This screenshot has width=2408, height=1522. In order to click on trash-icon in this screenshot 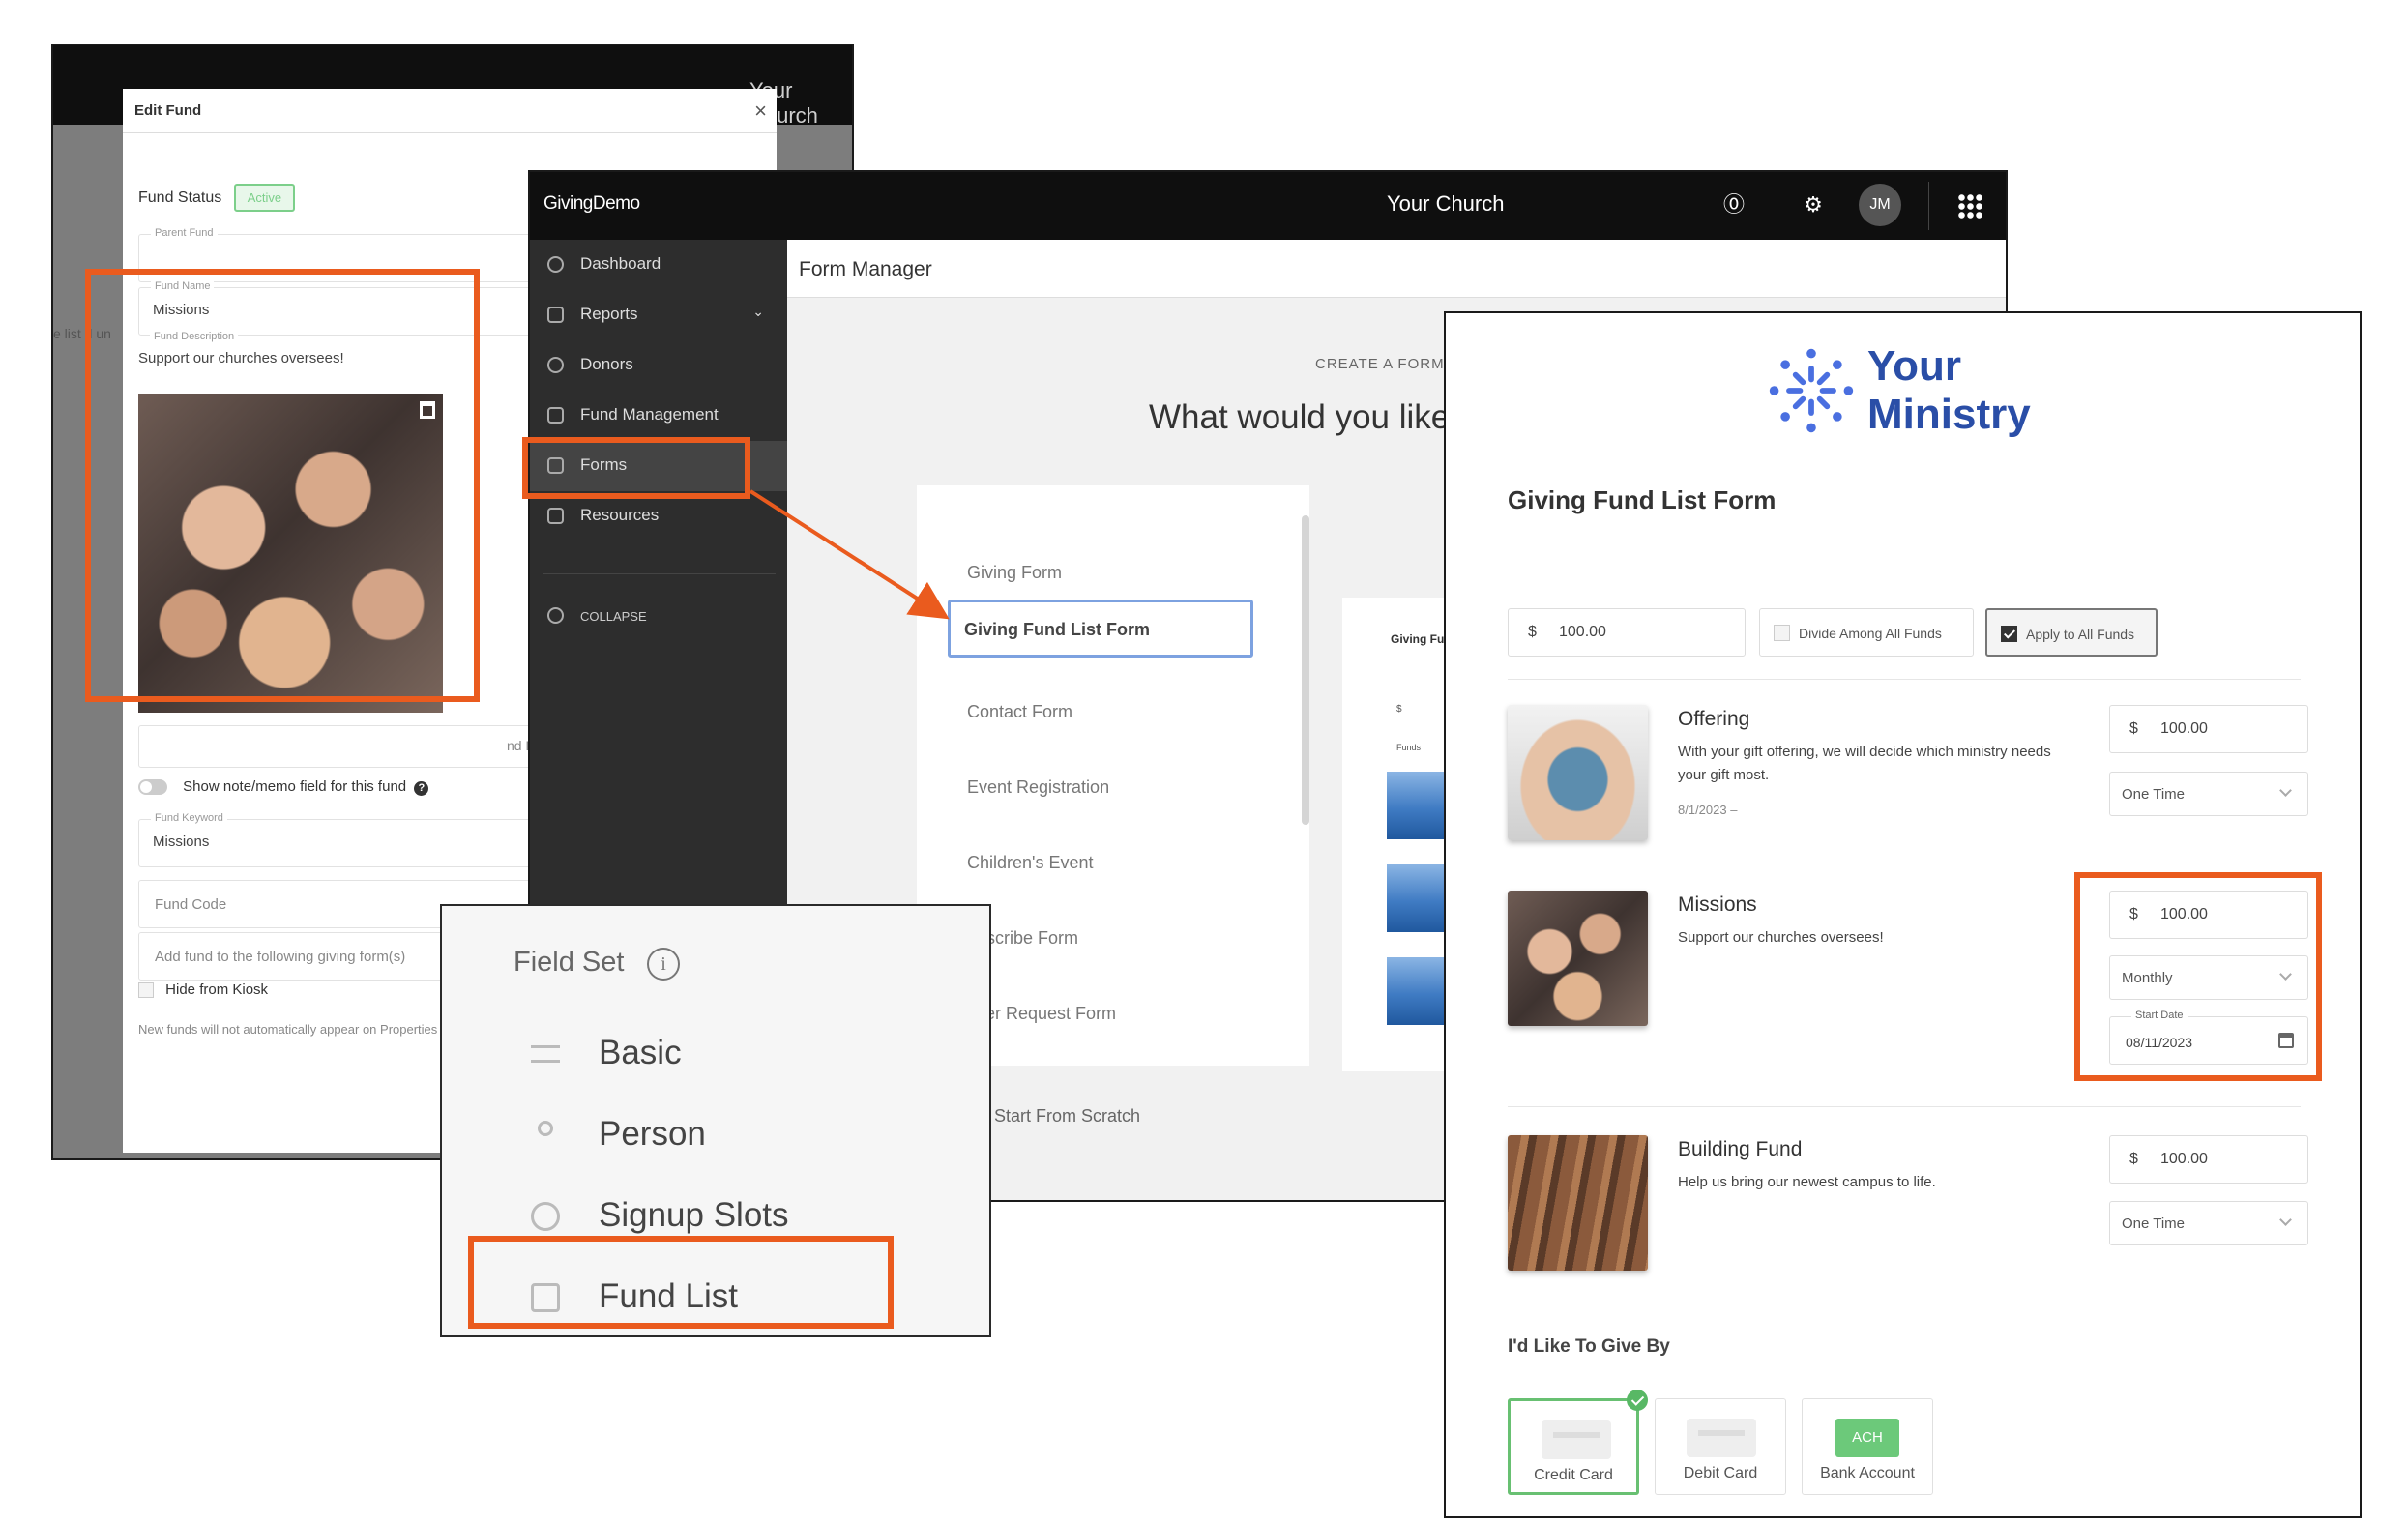, I will do `click(427, 410)`.